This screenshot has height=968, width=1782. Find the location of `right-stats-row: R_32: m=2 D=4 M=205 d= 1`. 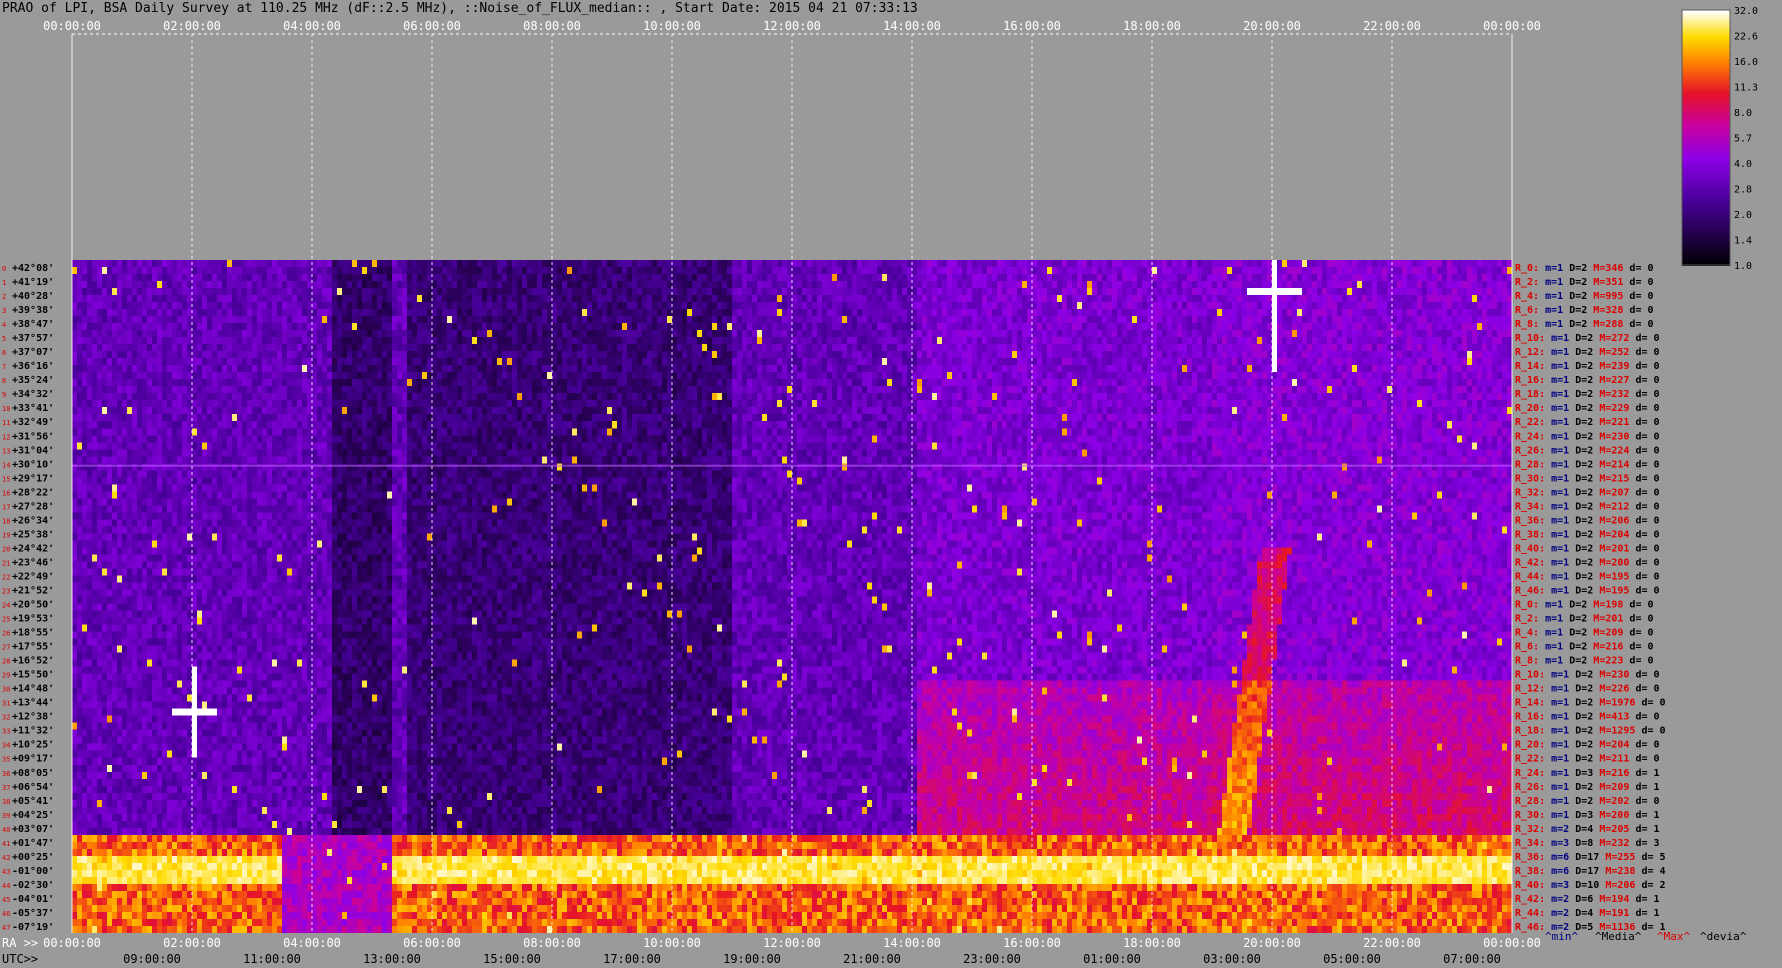

right-stats-row: R_32: m=2 D=4 M=205 d= 1 is located at coordinates (1587, 829).